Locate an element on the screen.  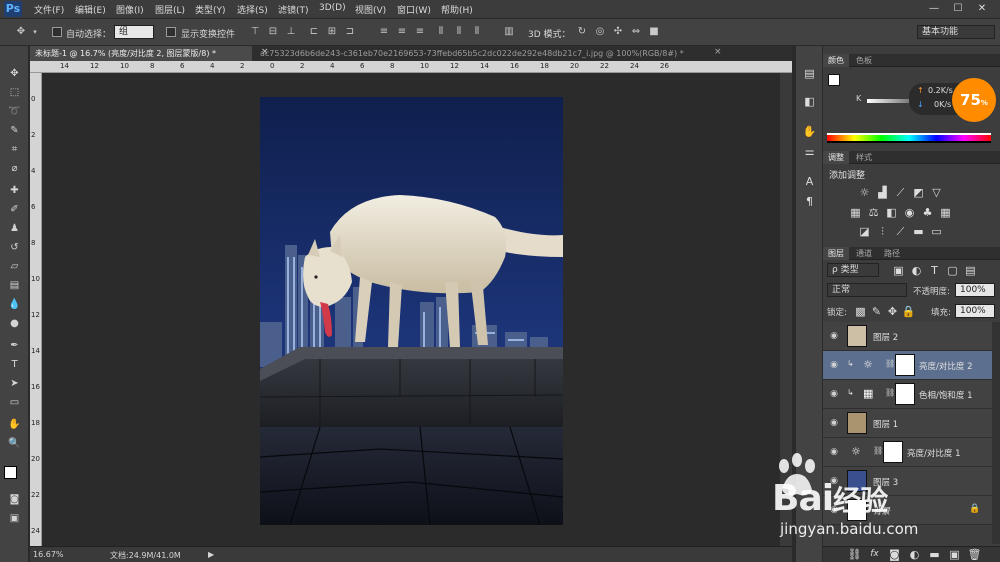
menu-3d: 3D(D) is located at coordinates (332, 8).